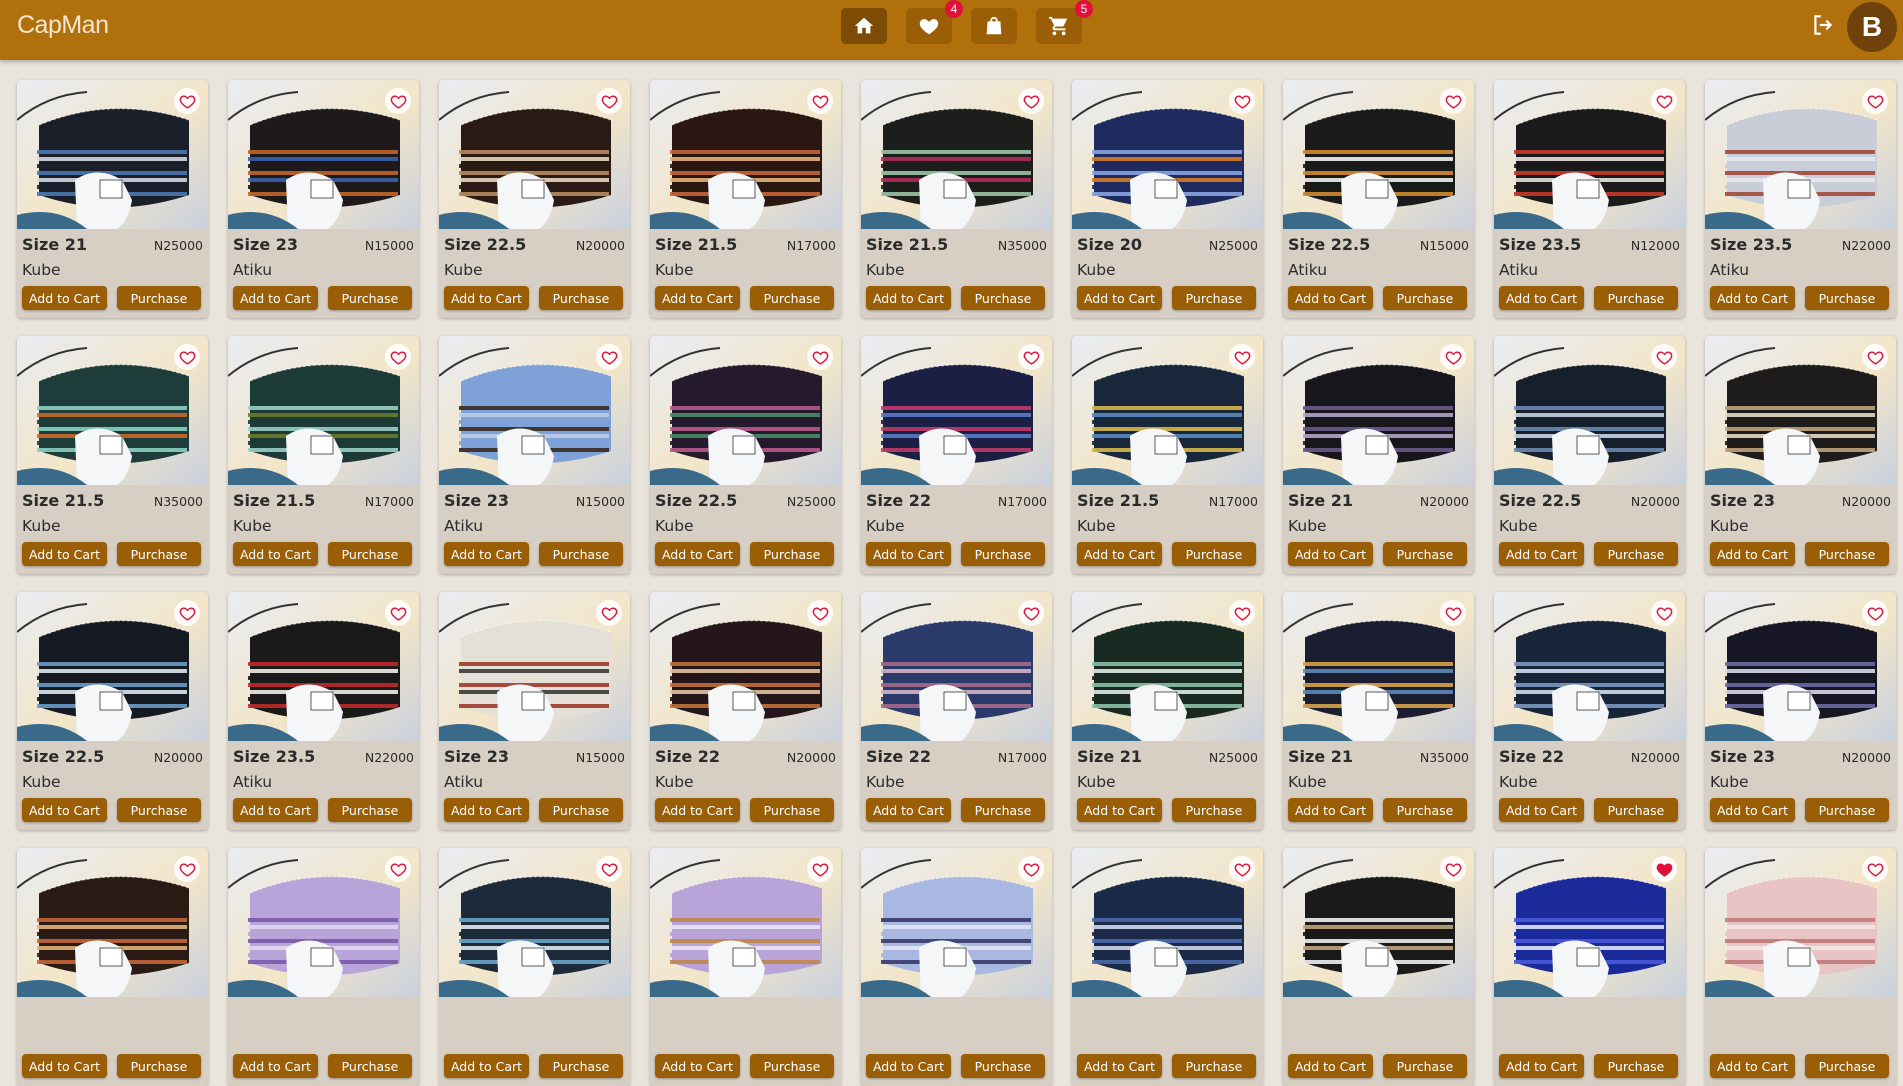 The image size is (1903, 1086). I want to click on cart-button: 5, so click(1064, 22).